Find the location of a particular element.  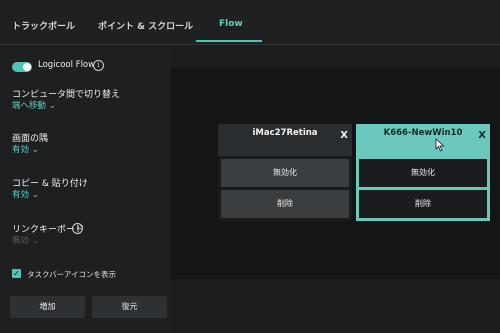

computer-card-win10: K666-NewWin10 X 無効化 削除 is located at coordinates (423, 172).